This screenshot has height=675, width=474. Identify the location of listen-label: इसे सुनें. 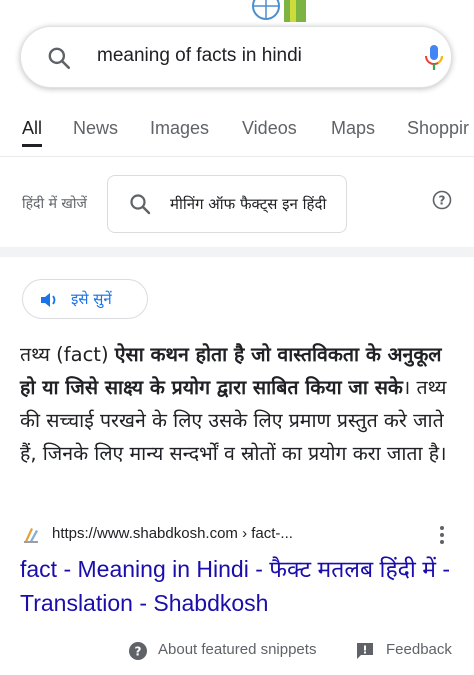
(91, 299).